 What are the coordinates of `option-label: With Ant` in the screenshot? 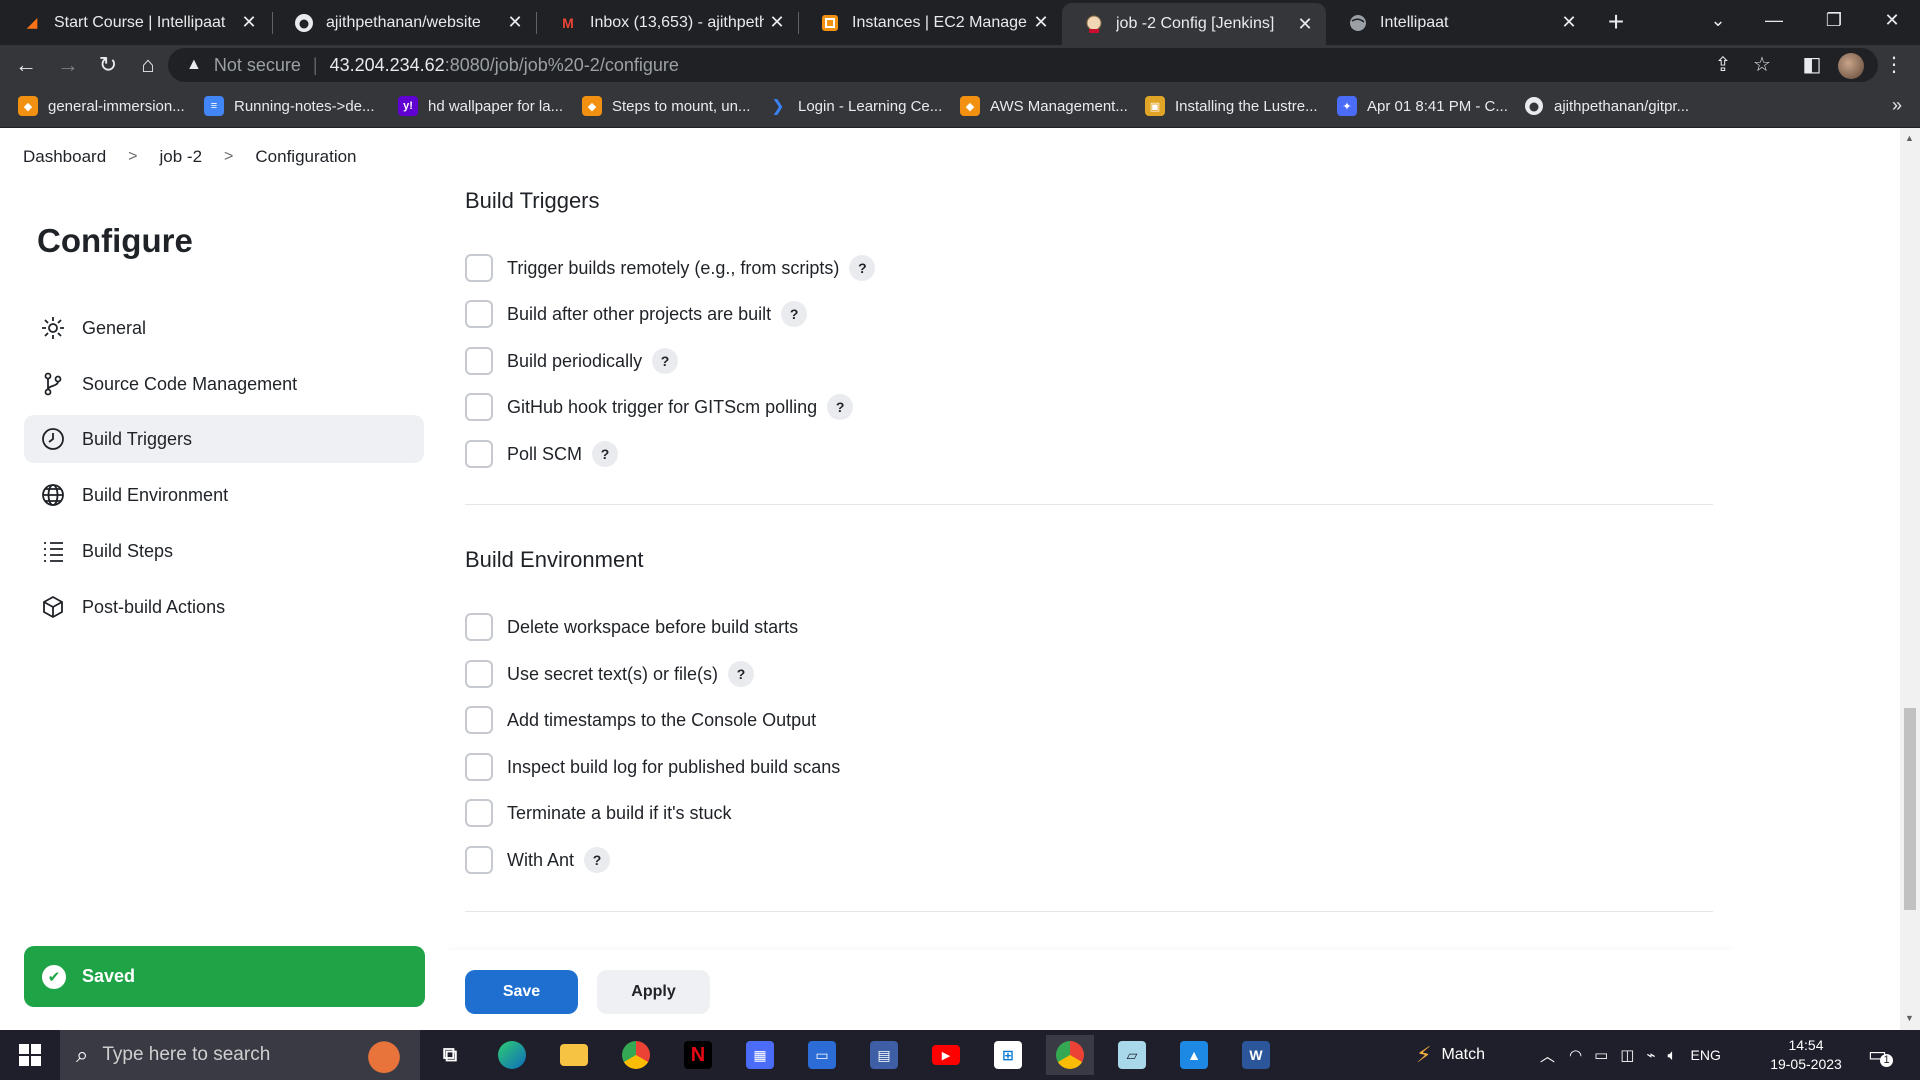 It's located at (540, 860).